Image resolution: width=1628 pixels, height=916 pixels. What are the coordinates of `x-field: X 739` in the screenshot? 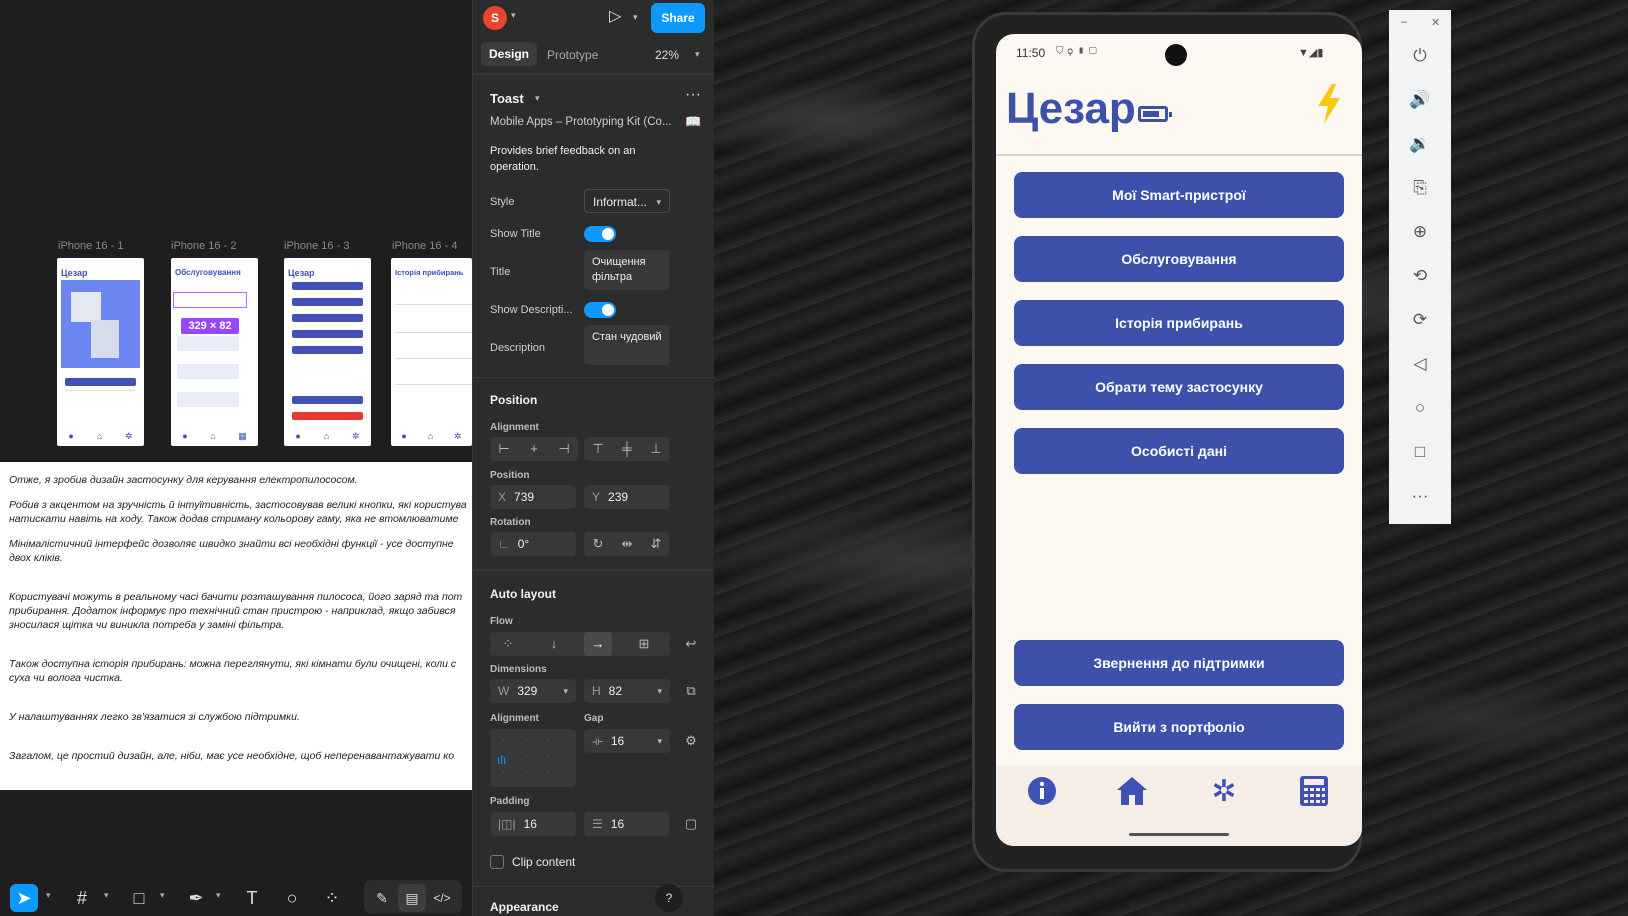 It's located at (533, 497).